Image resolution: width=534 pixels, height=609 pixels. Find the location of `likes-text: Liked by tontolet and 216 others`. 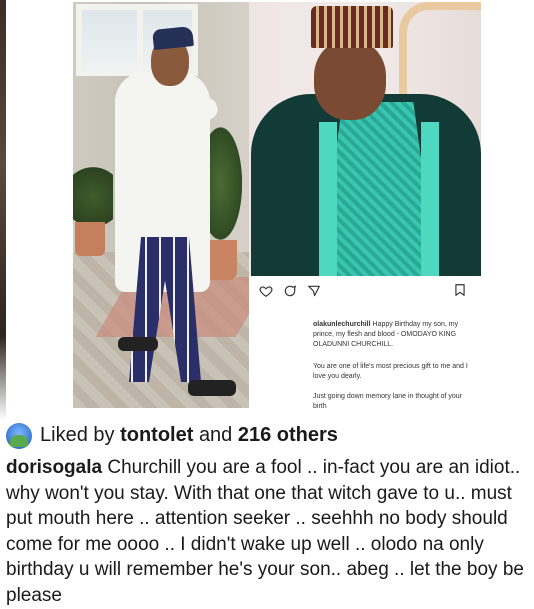

likes-text: Liked by tontolet and 216 others is located at coordinates (189, 435).